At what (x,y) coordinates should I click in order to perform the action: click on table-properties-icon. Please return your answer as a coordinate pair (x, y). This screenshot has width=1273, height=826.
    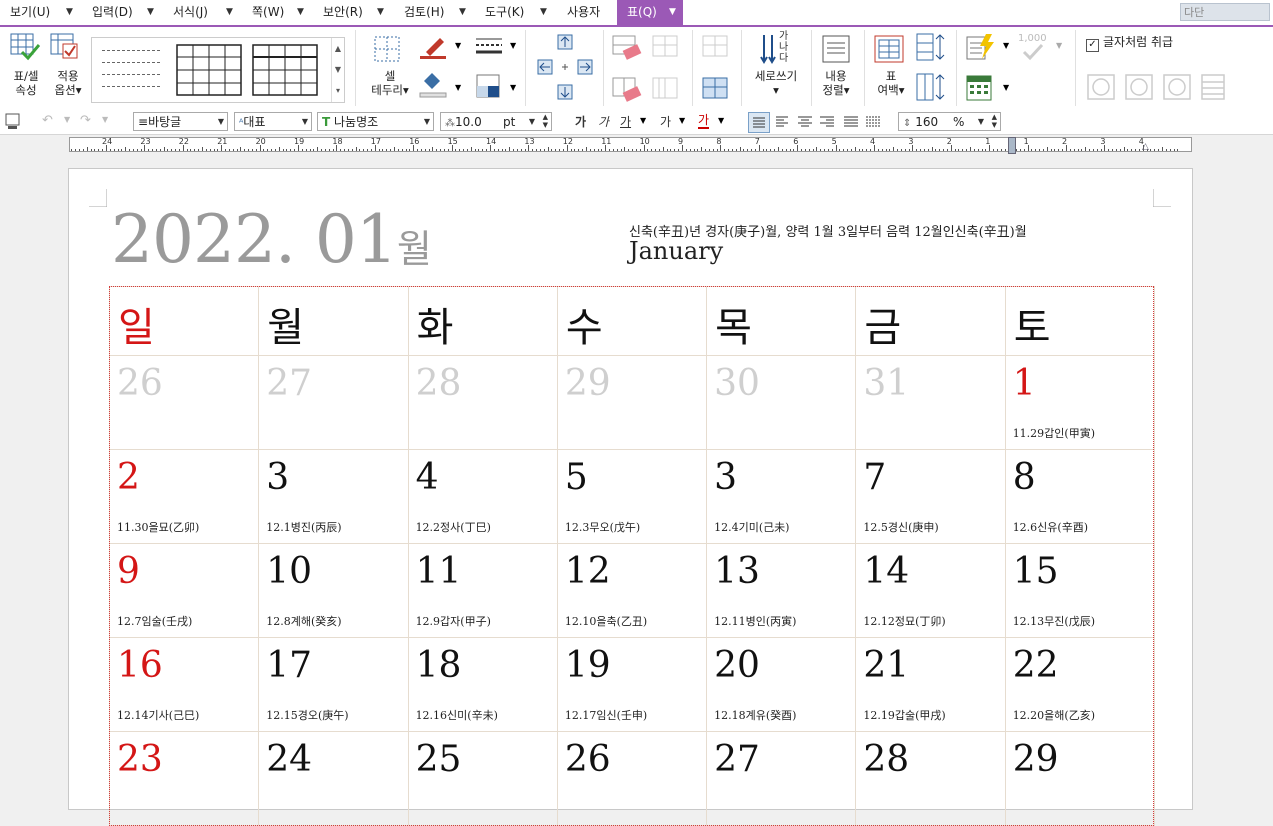
    Looking at the image, I should click on (25, 47).